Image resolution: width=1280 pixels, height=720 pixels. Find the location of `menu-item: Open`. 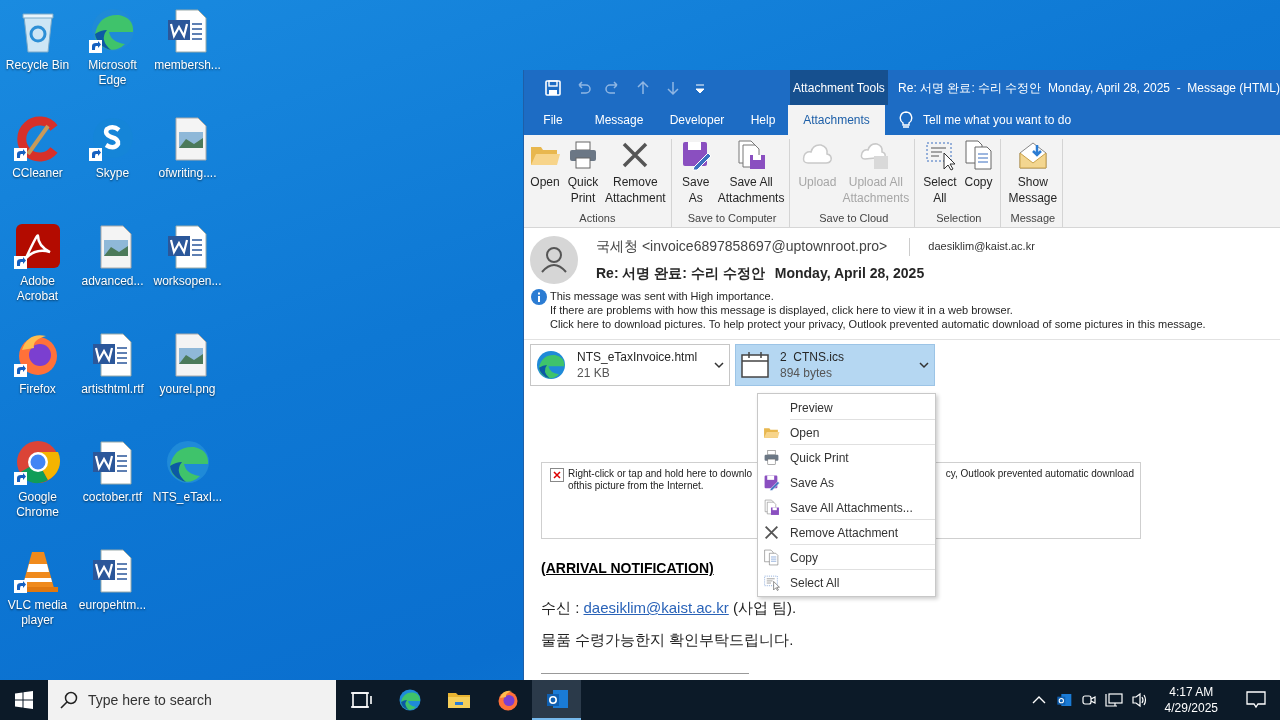

menu-item: Open is located at coordinates (805, 432).